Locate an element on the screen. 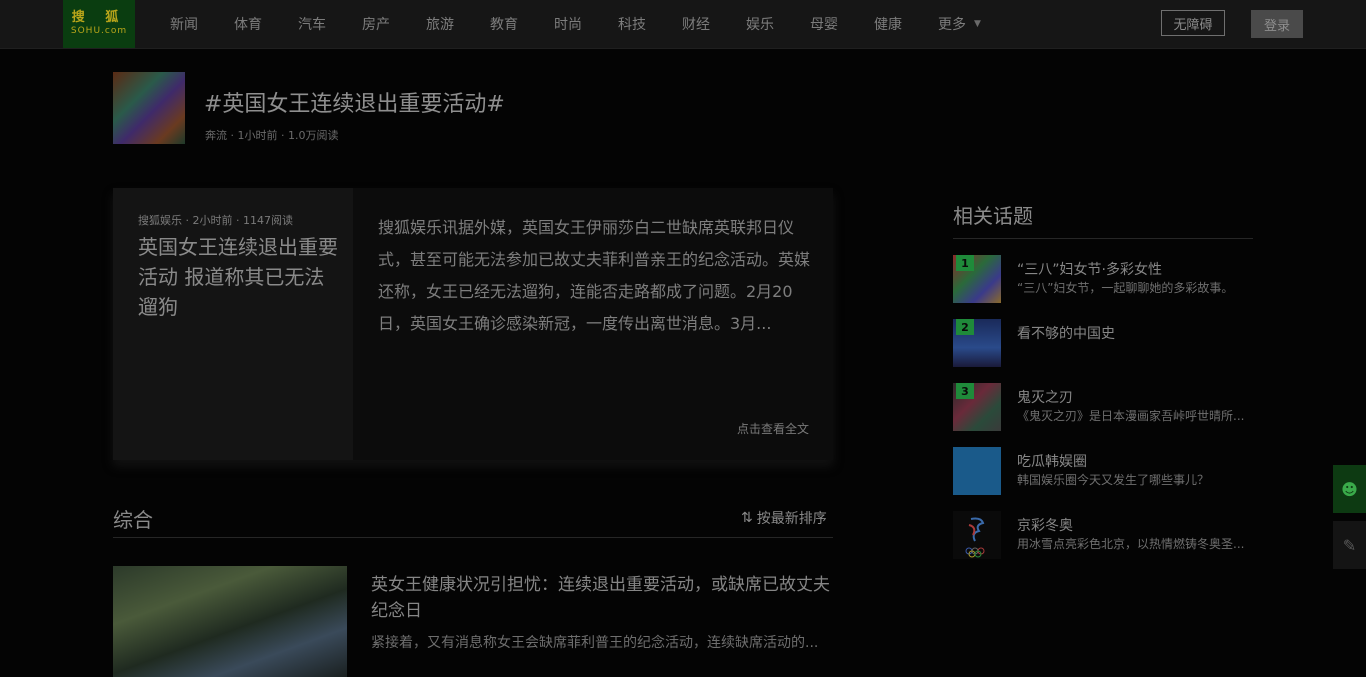 This screenshot has width=1366, height=677. olympic-emblem-thumbnail is located at coordinates (977, 535).